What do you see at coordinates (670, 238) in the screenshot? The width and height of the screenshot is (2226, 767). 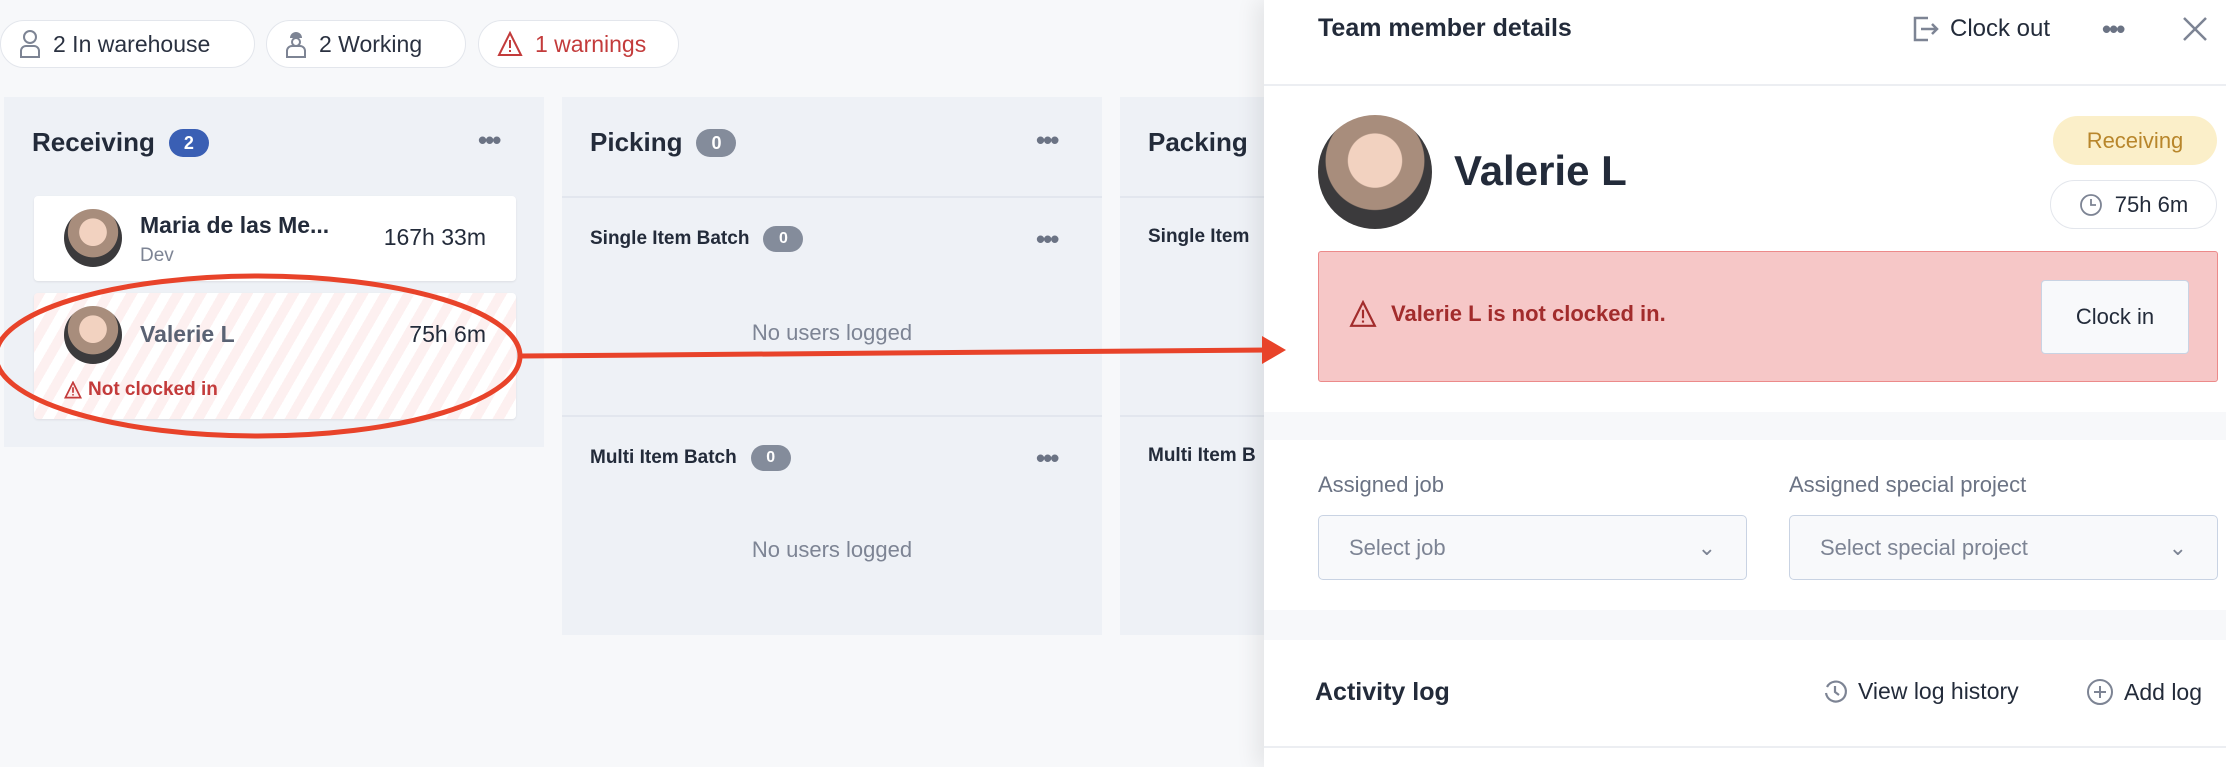 I see `group-title: Single Item Batch` at bounding box center [670, 238].